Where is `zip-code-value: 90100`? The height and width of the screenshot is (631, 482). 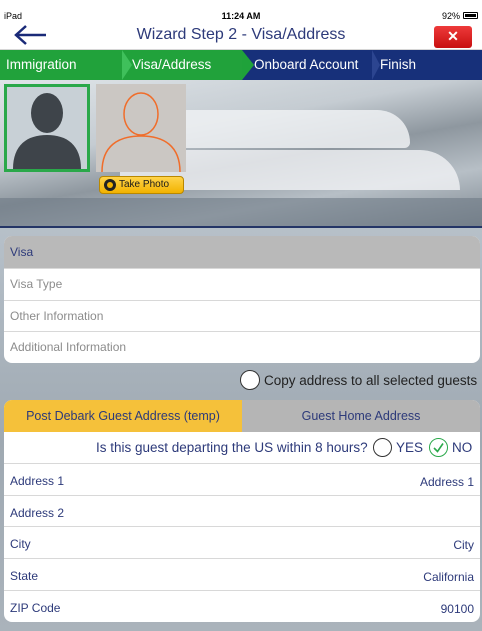
zip-code-value: 90100 is located at coordinates (457, 608).